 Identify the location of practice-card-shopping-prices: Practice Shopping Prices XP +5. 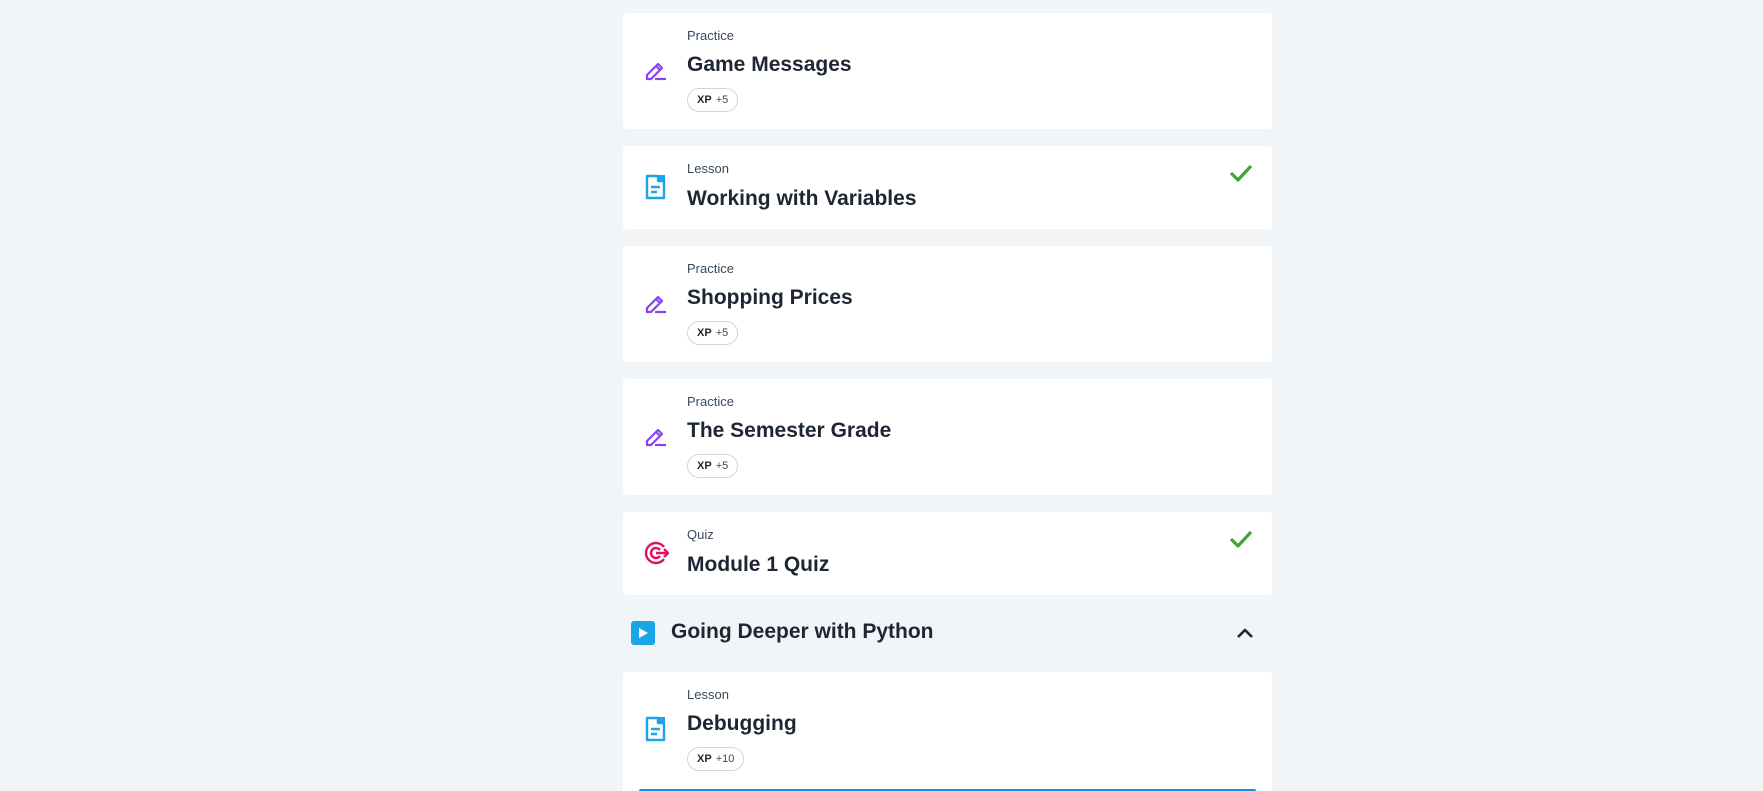
(947, 304).